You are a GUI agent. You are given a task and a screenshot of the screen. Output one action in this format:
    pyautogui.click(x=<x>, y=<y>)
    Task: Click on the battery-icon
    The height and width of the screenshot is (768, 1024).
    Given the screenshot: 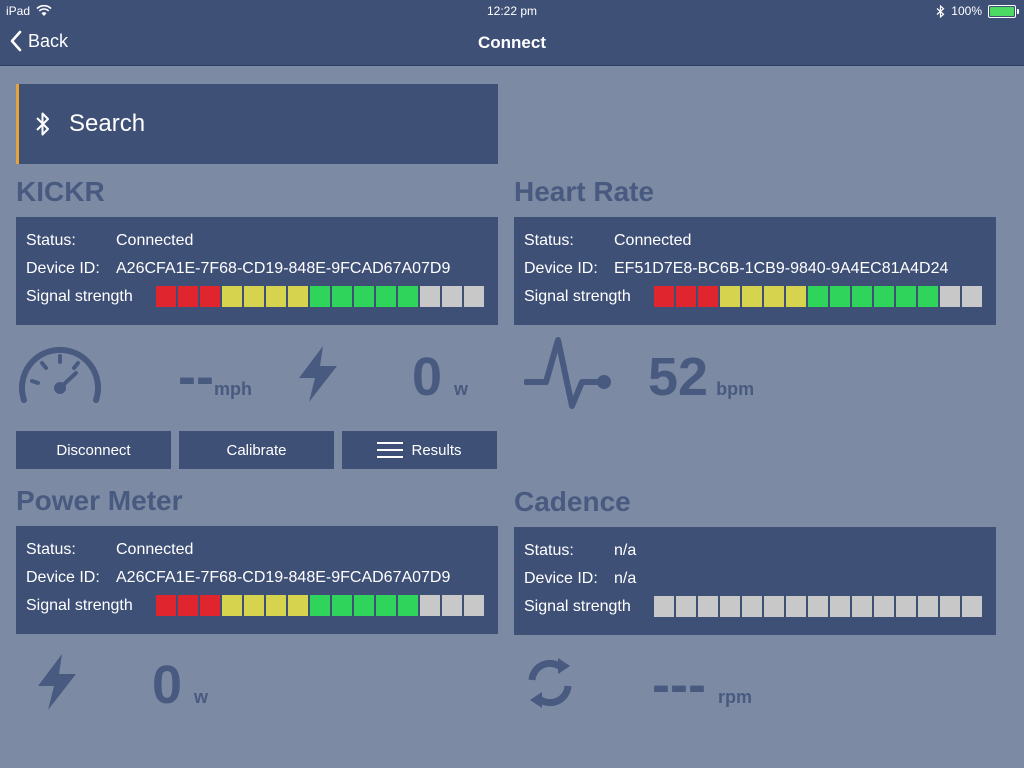 What is the action you would take?
    pyautogui.click(x=1003, y=11)
    